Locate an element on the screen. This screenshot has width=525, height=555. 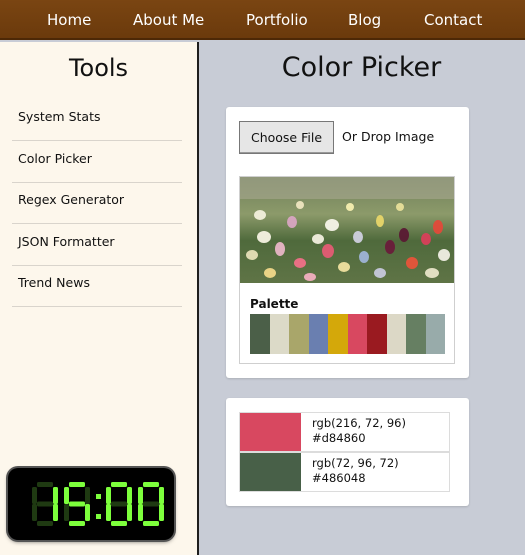
sidebar-title: Tools is located at coordinates (98, 68).